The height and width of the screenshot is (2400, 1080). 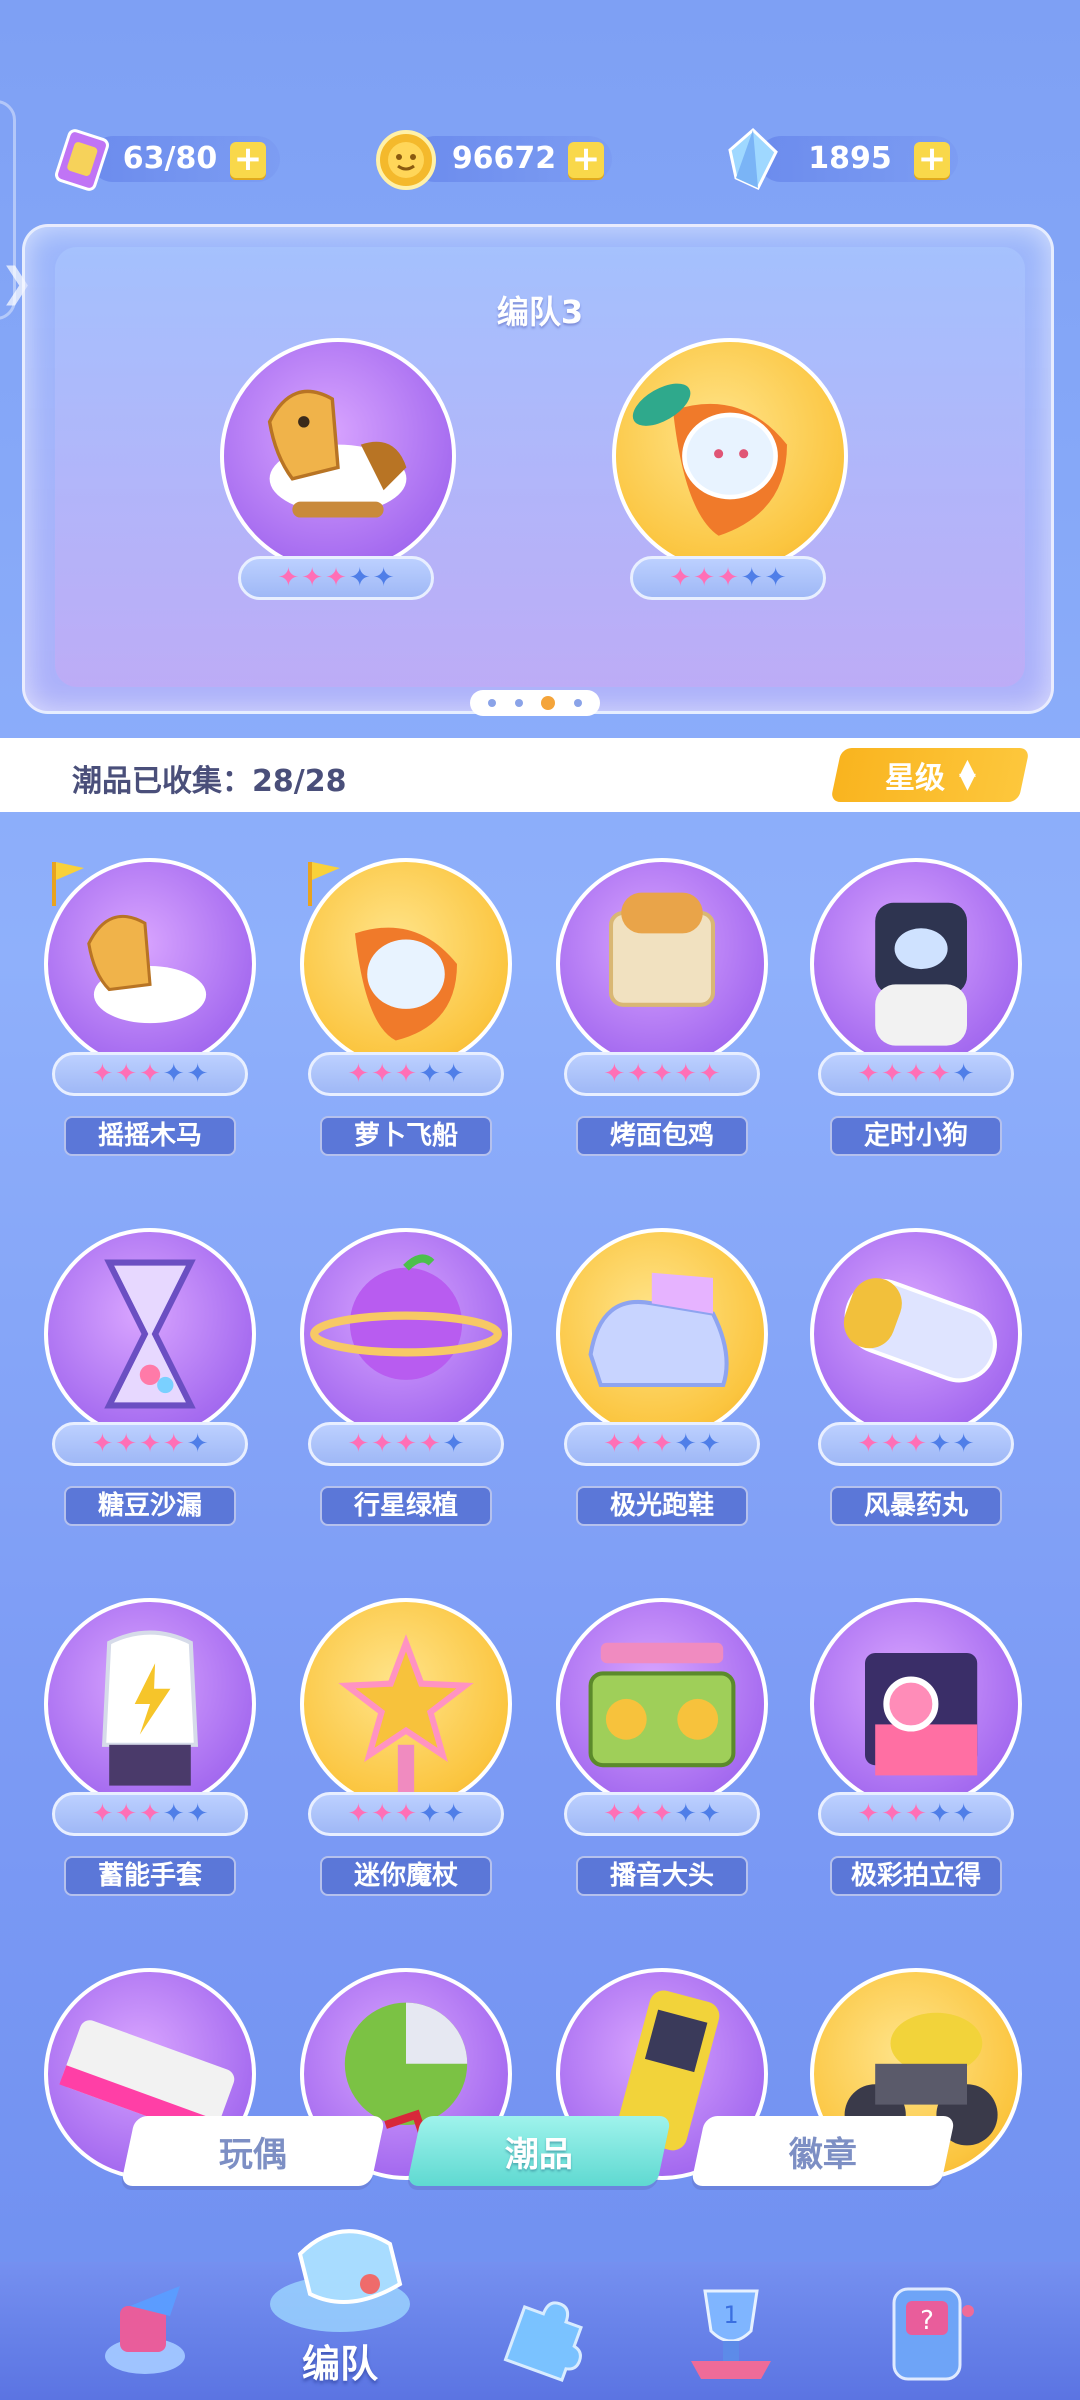 I want to click on collection-item-card: ✦ ✦ ✦ ✦ ✦ 播音大头, so click(x=662, y=1748).